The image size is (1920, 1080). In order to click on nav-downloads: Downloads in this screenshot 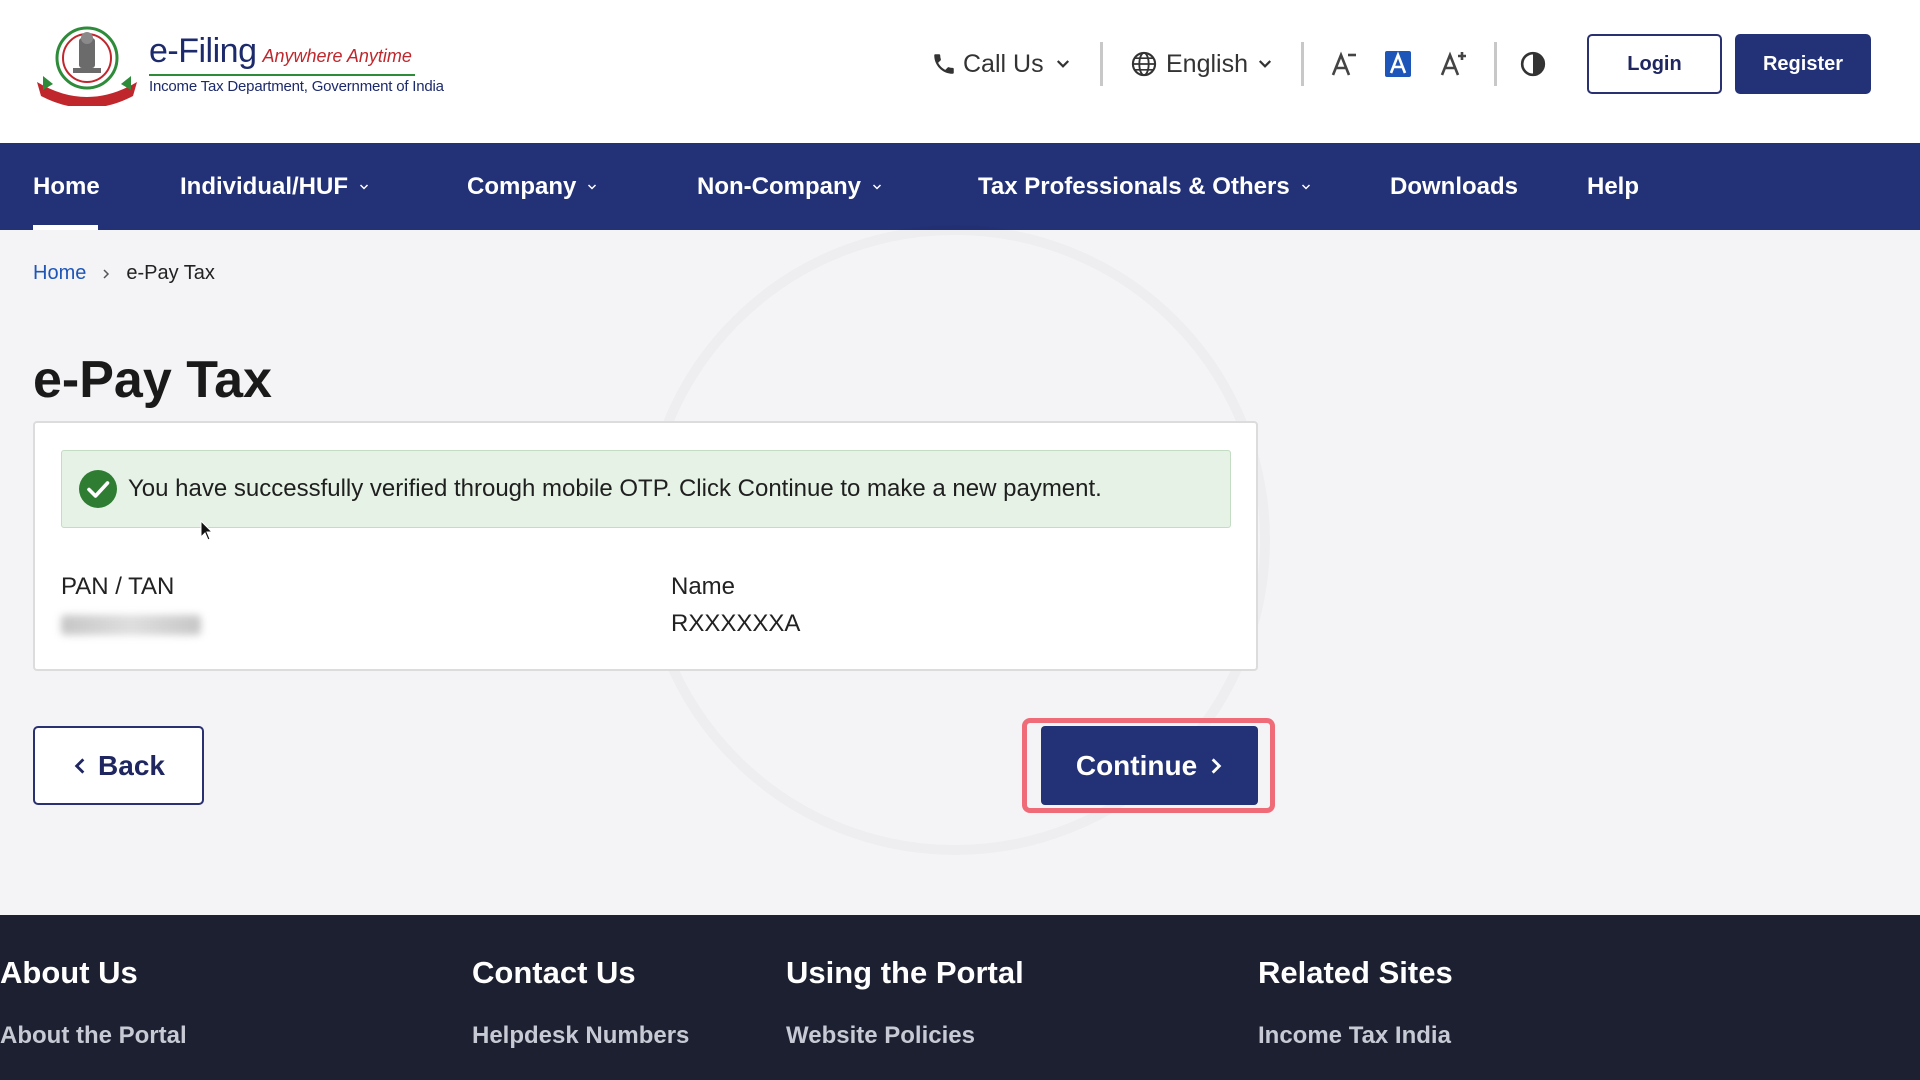, I will do `click(1454, 186)`.